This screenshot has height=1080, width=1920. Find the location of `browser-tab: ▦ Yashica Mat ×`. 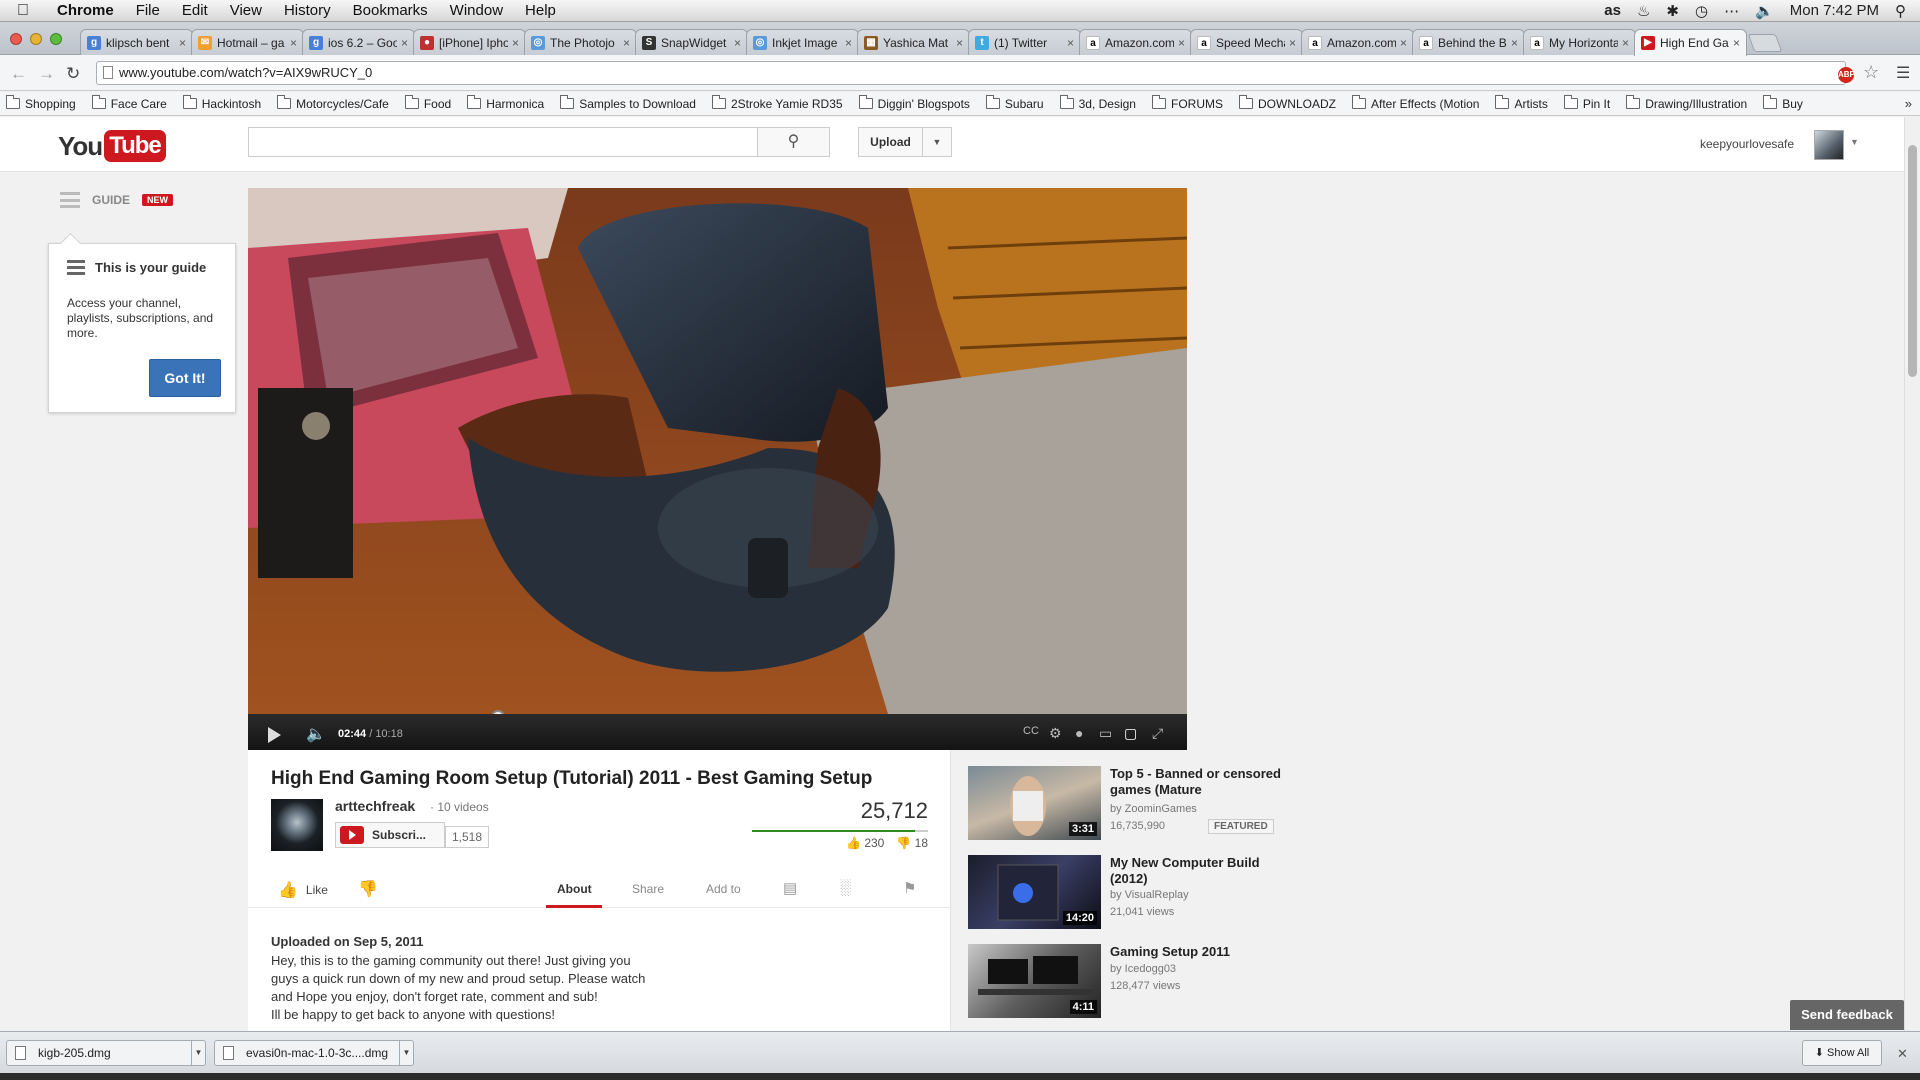

browser-tab: ▦ Yashica Mat × is located at coordinates (913, 42).